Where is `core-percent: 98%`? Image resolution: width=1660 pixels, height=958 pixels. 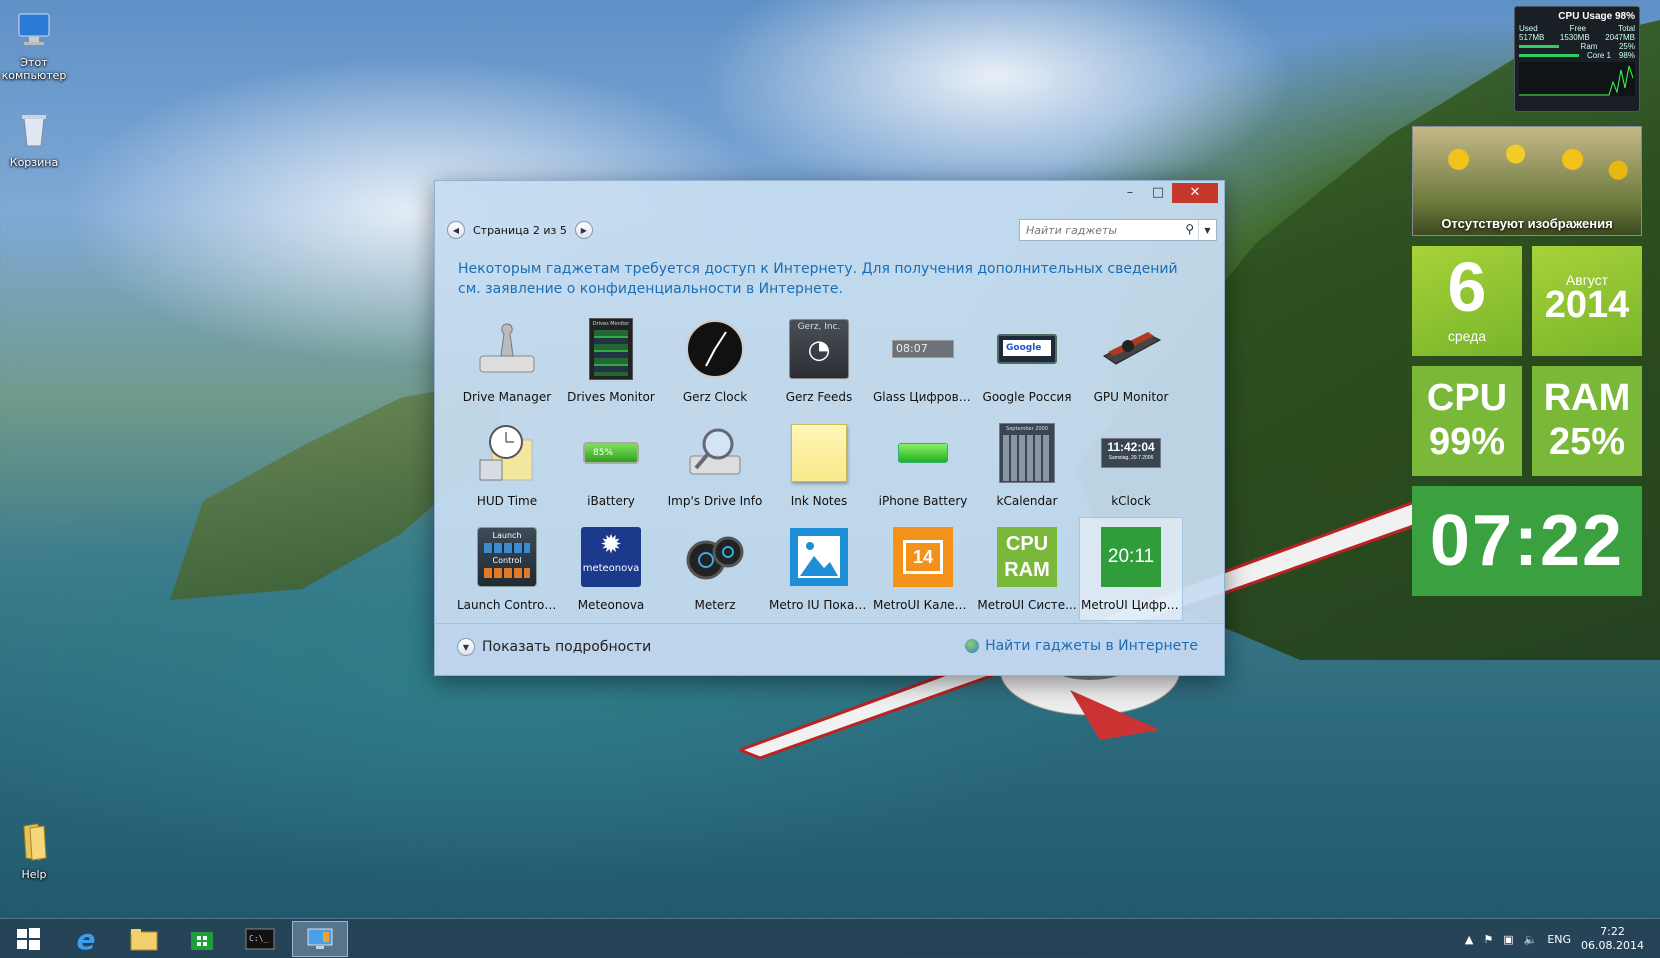 core-percent: 98% is located at coordinates (1626, 55).